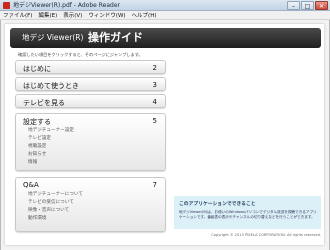  What do you see at coordinates (154, 85) in the screenshot?
I see `toc-page-number: 3` at bounding box center [154, 85].